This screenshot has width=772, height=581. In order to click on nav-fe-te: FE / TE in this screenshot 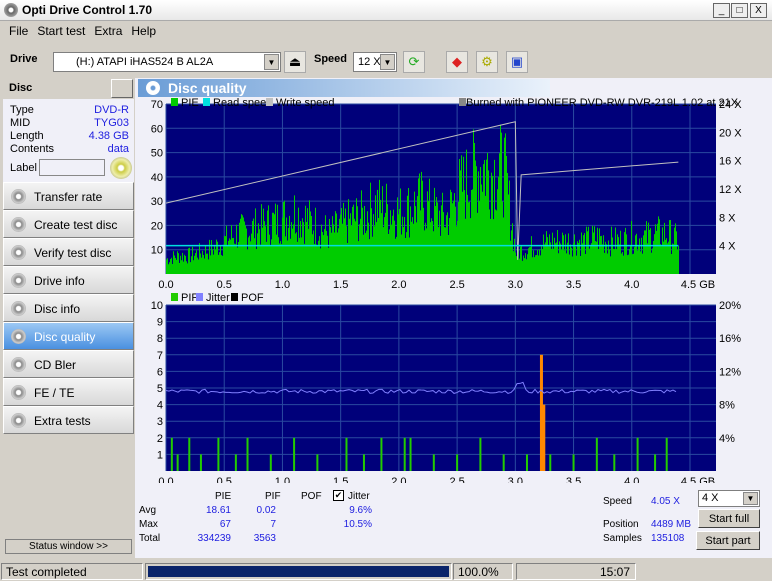, I will do `click(68, 392)`.